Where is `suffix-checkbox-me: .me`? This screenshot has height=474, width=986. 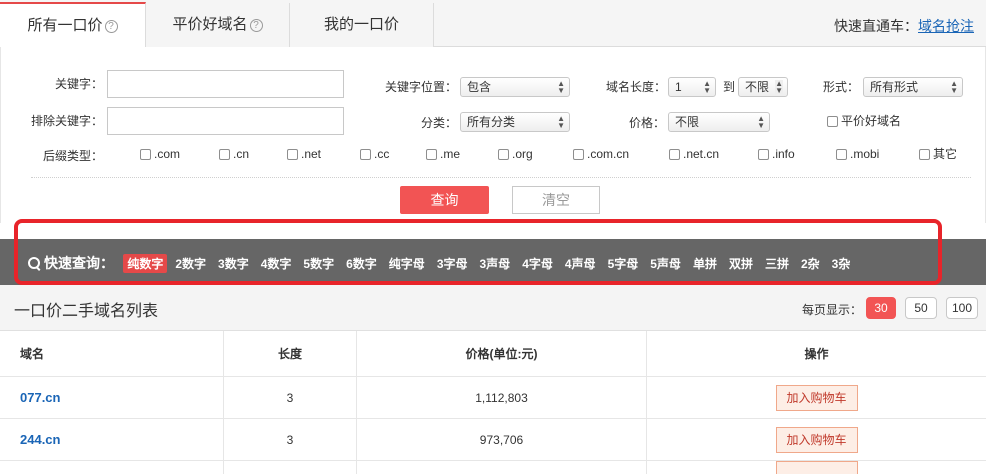
suffix-checkbox-me: .me is located at coordinates (443, 154).